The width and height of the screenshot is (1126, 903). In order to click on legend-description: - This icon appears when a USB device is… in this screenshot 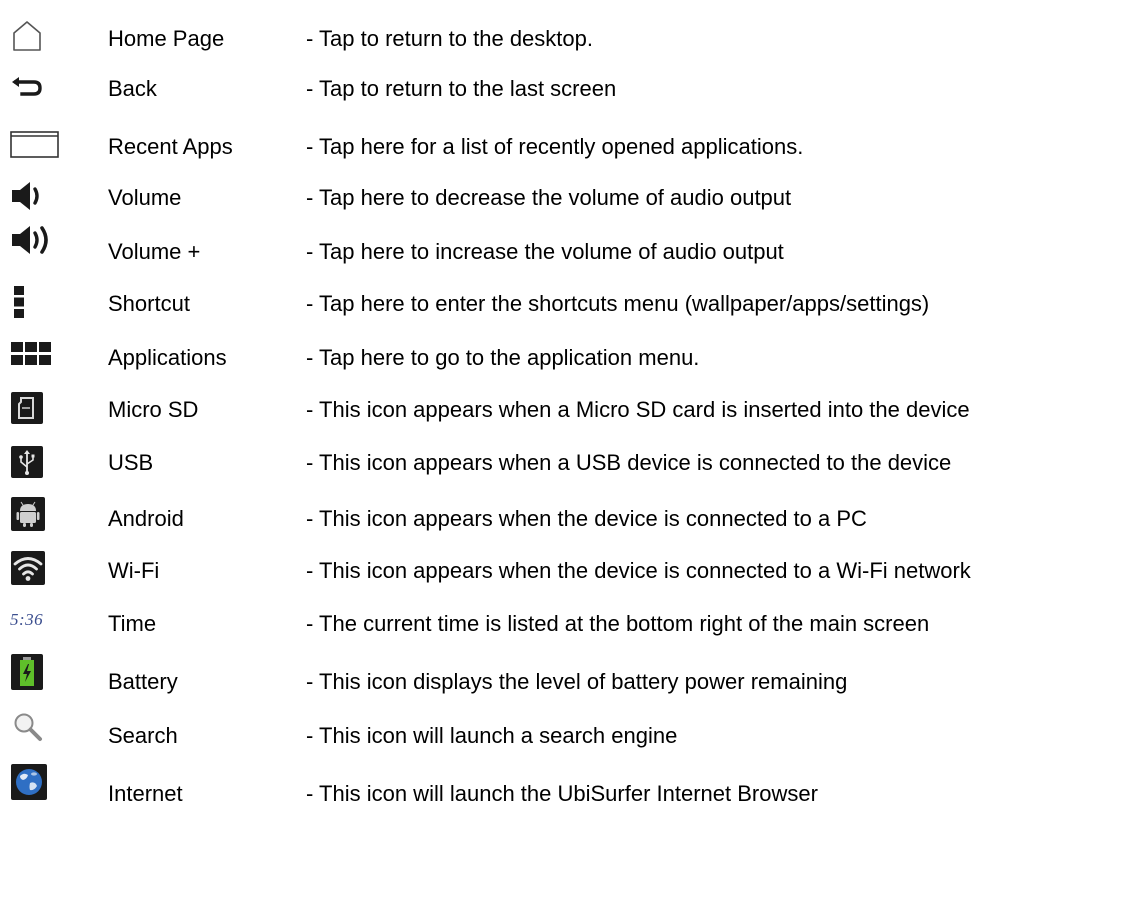, I will do `click(629, 462)`.